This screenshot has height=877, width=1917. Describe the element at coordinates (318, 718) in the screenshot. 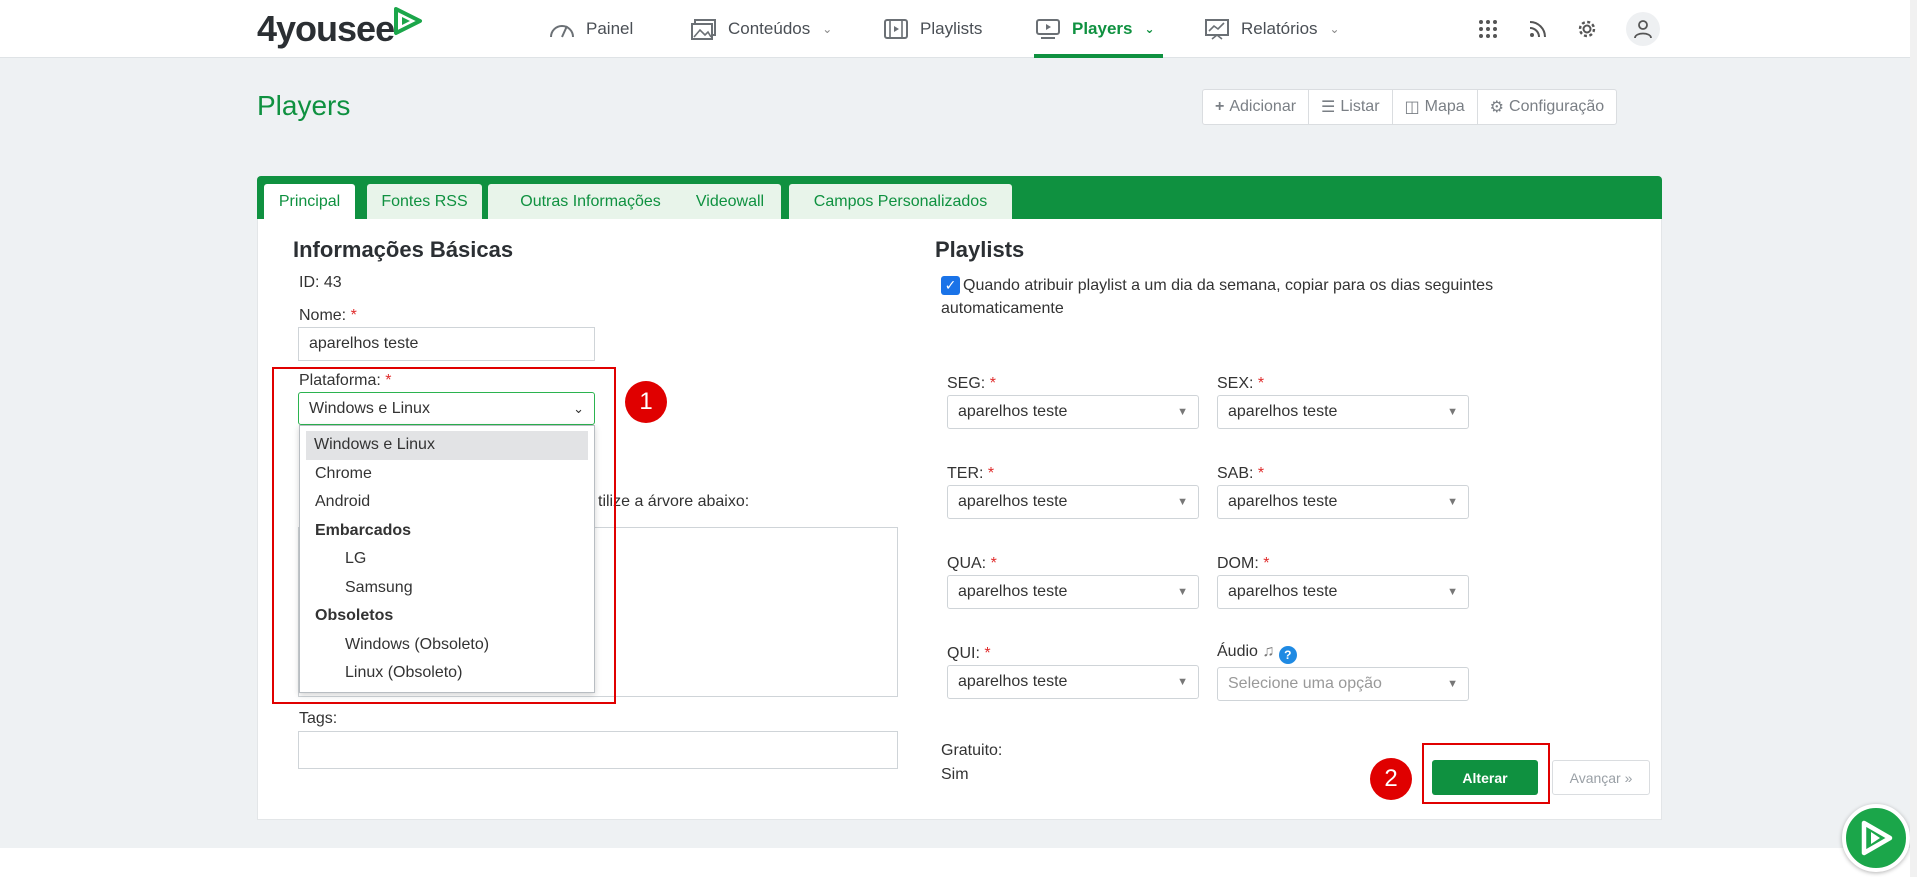

I see `tags-label: Tags:` at that location.